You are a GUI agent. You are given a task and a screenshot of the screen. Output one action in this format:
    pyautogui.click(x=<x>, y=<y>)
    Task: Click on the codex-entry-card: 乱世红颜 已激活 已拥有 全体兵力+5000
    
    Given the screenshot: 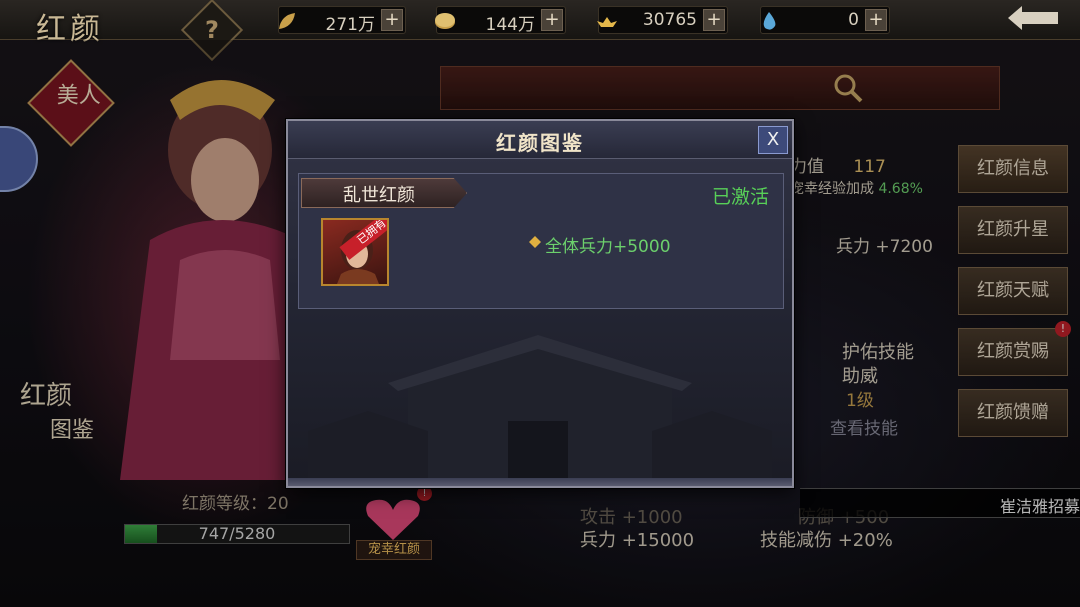 What is the action you would take?
    pyautogui.click(x=541, y=241)
    